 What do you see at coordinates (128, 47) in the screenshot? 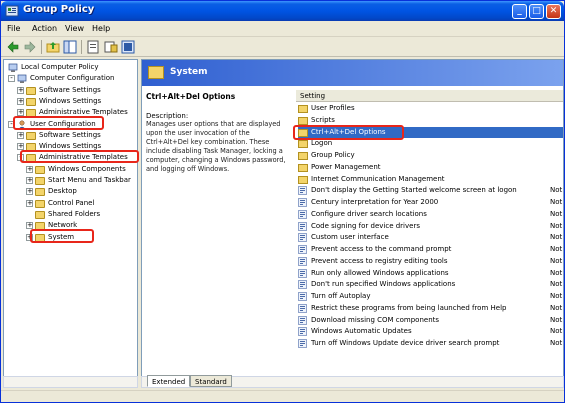
I see `help-icon` at bounding box center [128, 47].